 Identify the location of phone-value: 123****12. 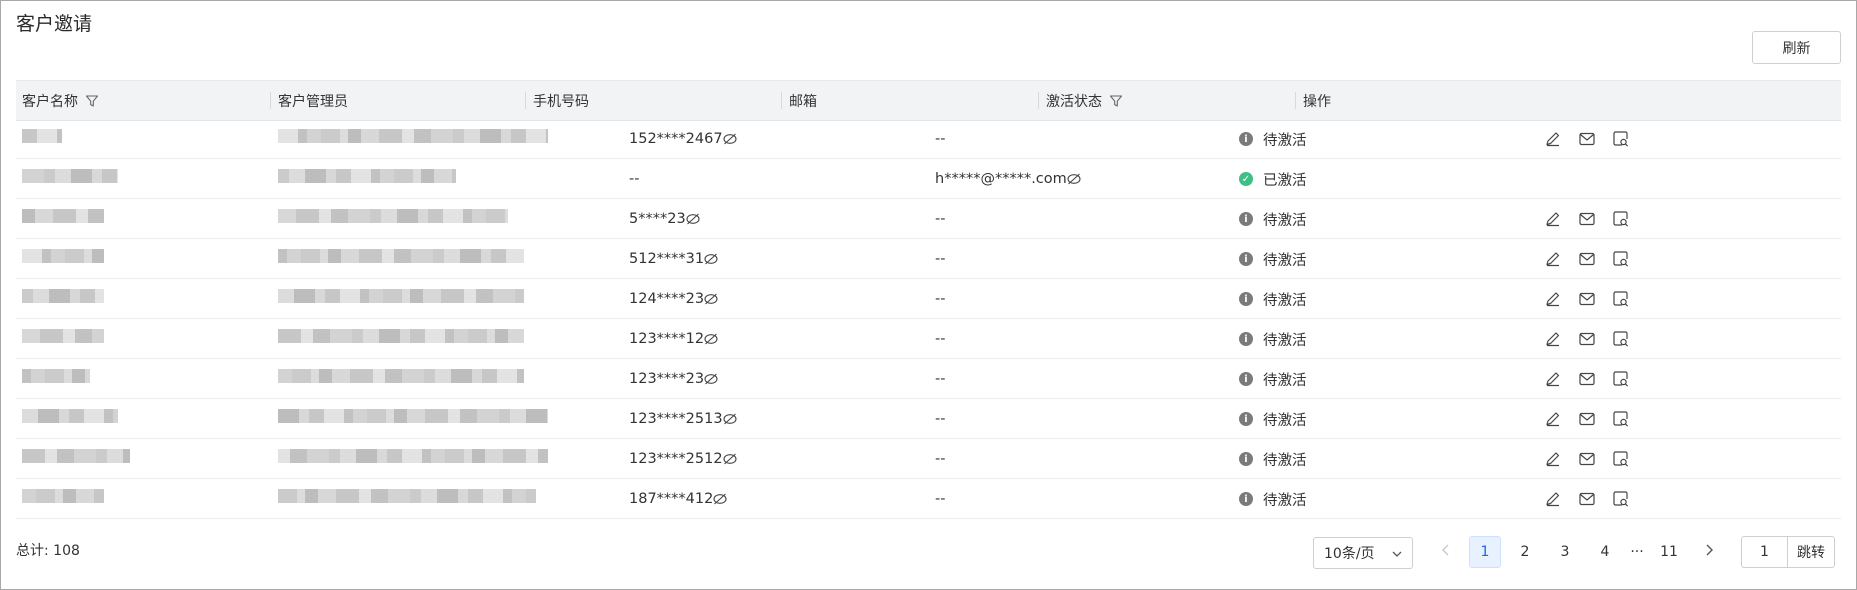
(667, 339).